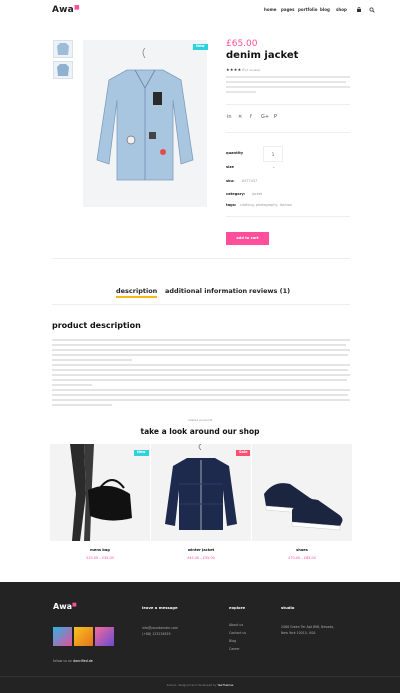  What do you see at coordinates (65, 607) in the screenshot?
I see `footer-logo: Awa■` at bounding box center [65, 607].